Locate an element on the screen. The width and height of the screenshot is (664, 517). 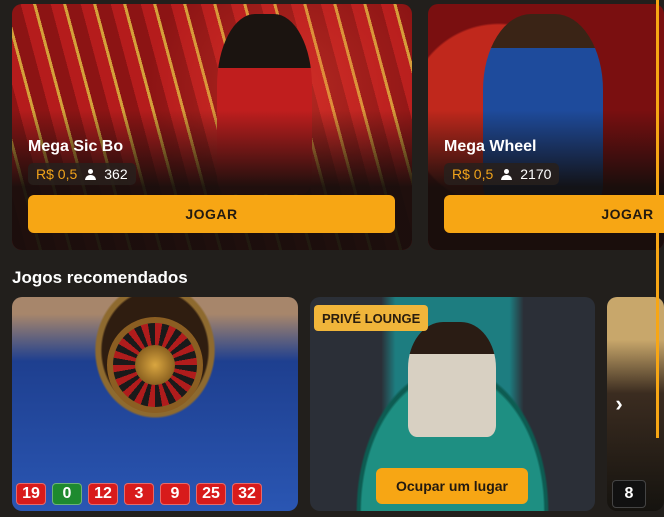
game-meta: R$ 0,5 362 is located at coordinates (82, 174).